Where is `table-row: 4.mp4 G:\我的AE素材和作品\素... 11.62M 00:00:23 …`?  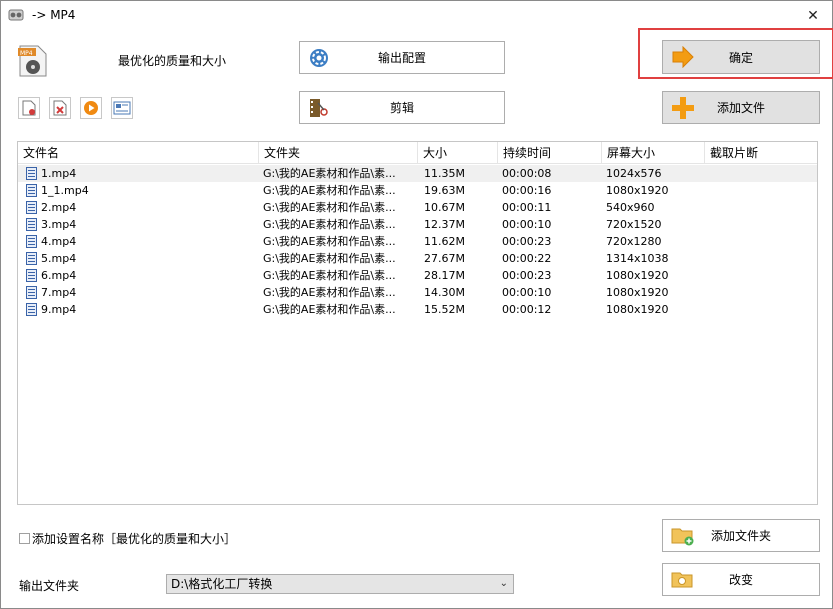 table-row: 4.mp4 G:\我的AE素材和作品\素... 11.62M 00:00:23 … is located at coordinates (417, 241).